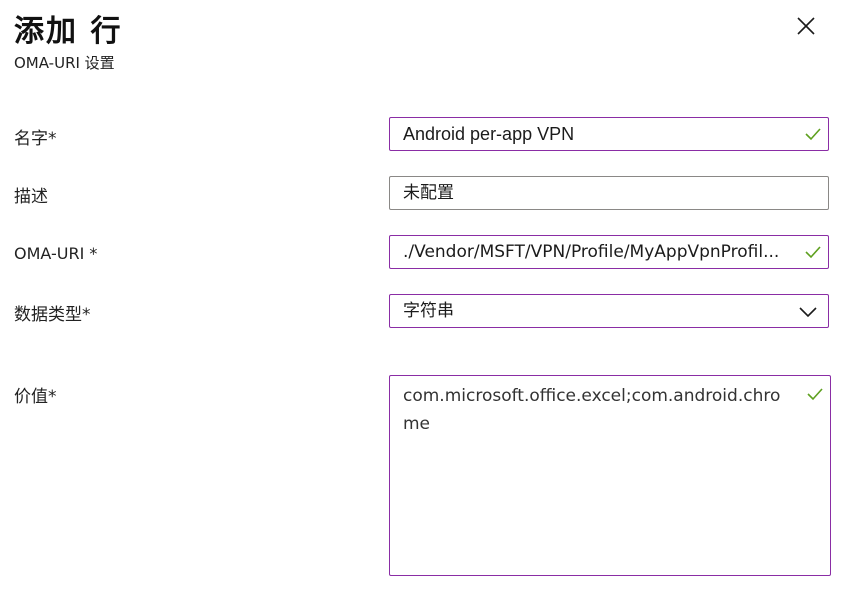 The height and width of the screenshot is (591, 847). What do you see at coordinates (808, 312) in the screenshot?
I see `chevron-down-icon` at bounding box center [808, 312].